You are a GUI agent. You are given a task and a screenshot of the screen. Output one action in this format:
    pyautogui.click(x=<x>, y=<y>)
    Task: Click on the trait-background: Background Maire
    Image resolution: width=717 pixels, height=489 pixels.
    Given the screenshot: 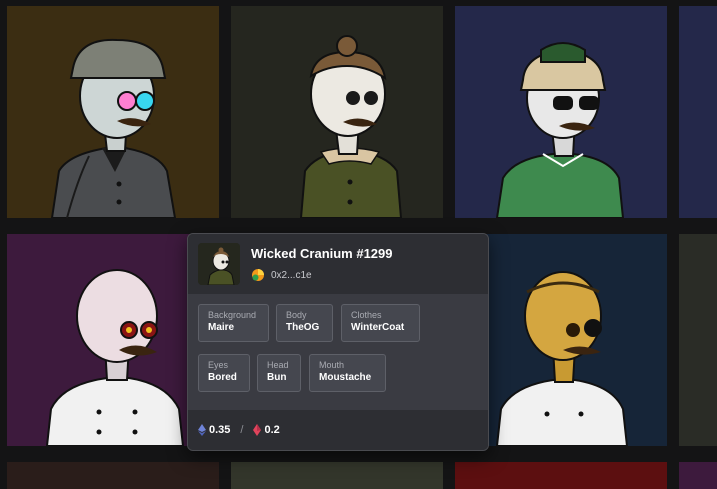 What is the action you would take?
    pyautogui.click(x=233, y=323)
    